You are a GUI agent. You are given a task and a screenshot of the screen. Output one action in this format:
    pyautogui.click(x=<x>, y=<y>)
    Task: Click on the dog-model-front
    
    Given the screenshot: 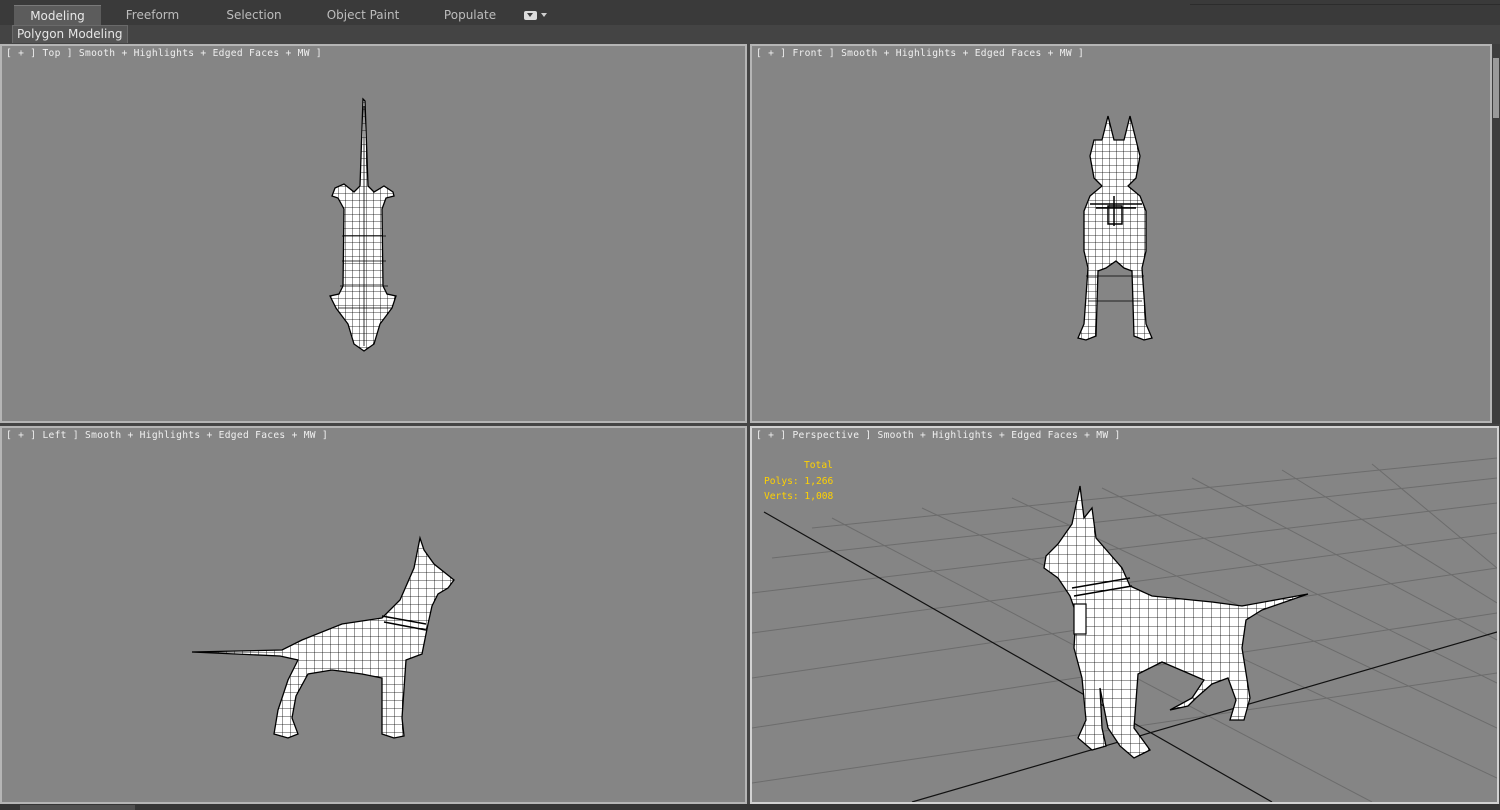 What is the action you would take?
    pyautogui.click(x=1115, y=228)
    